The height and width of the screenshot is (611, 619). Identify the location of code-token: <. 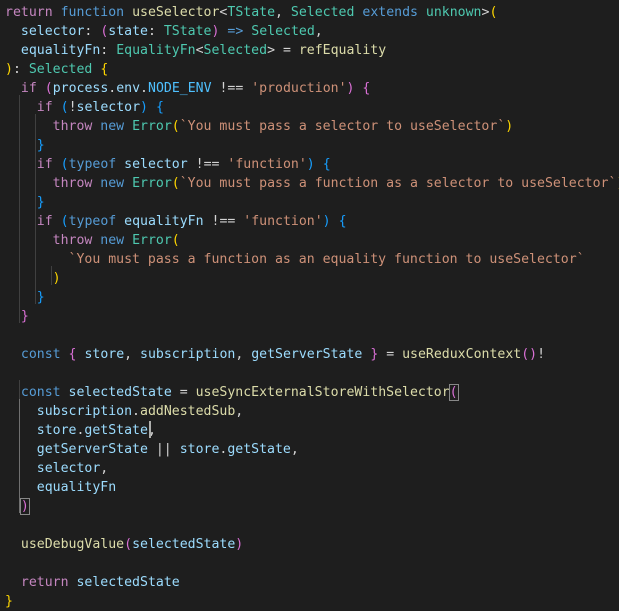
(199, 50).